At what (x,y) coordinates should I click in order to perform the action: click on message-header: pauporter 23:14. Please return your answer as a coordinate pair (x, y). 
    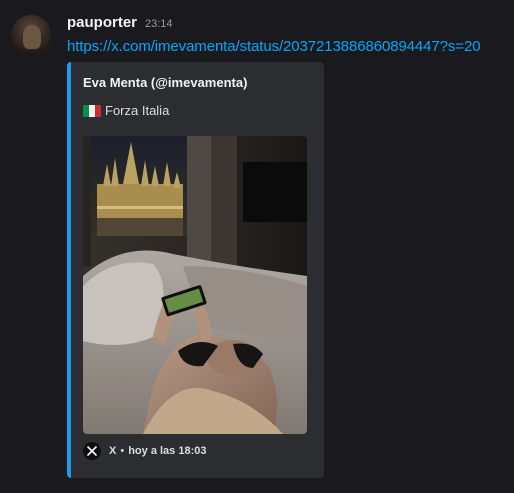
    Looking at the image, I should click on (120, 25).